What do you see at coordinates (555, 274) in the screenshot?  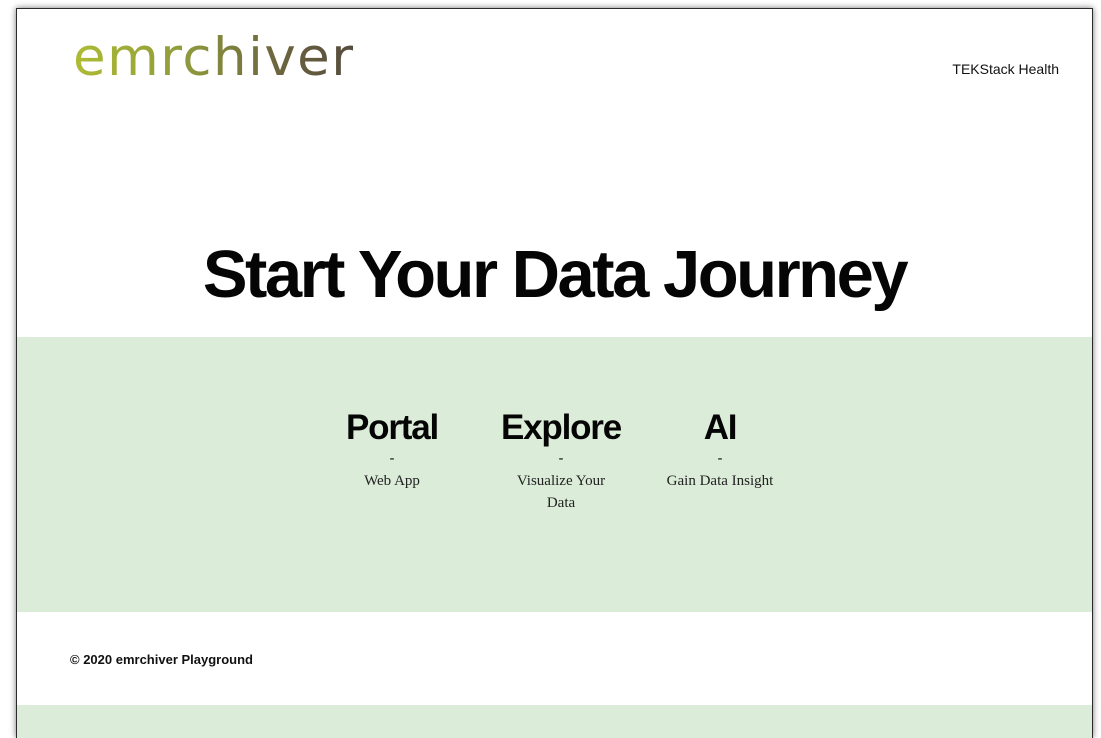 I see `hero-title: Start Your Data Journey` at bounding box center [555, 274].